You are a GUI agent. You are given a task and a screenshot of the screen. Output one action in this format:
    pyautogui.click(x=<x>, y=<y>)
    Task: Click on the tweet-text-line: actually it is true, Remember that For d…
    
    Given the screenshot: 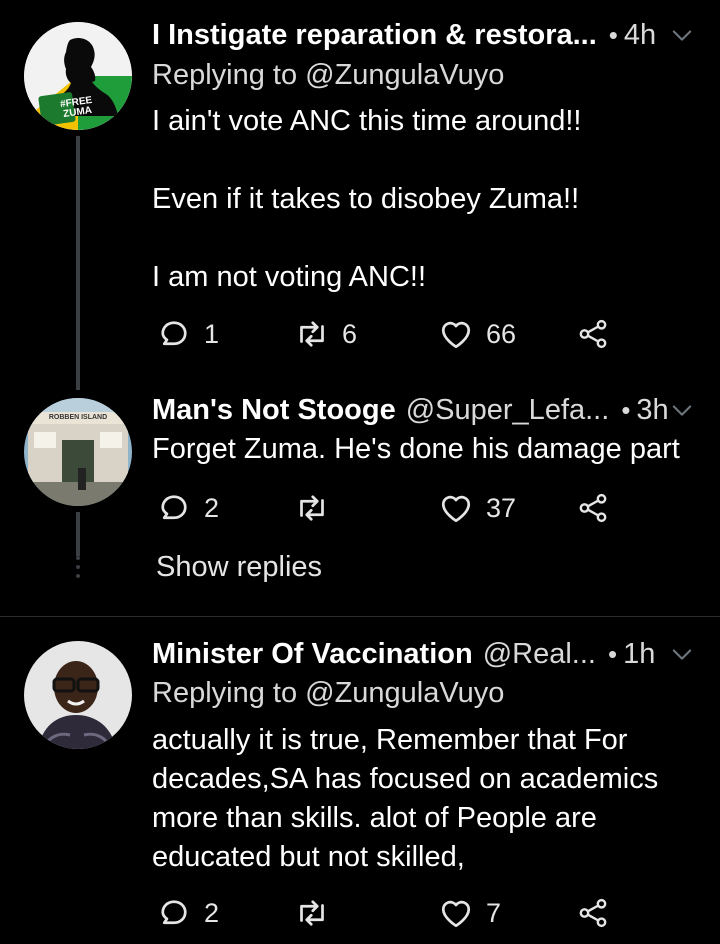 What is the action you would take?
    pyautogui.click(x=405, y=798)
    